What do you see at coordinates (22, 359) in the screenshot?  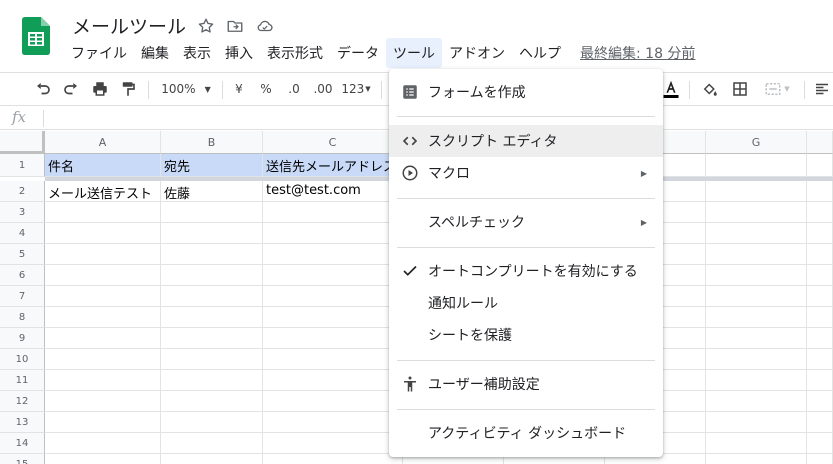 I see `row-header-10: 10` at bounding box center [22, 359].